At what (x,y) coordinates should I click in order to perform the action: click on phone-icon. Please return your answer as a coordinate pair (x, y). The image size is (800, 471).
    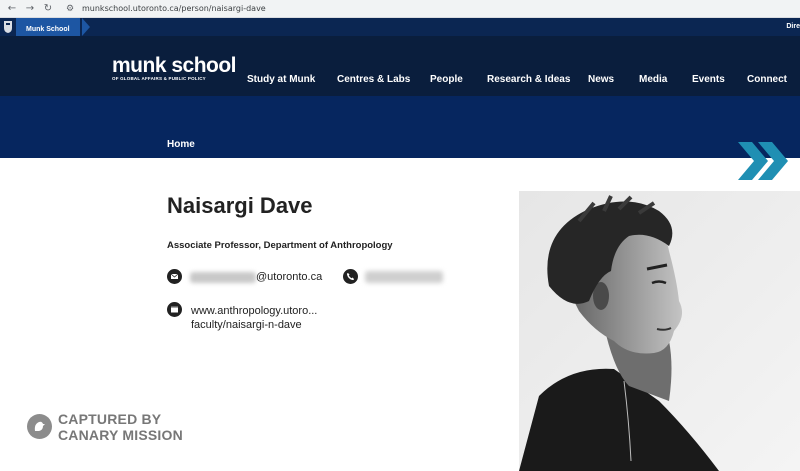
    Looking at the image, I should click on (350, 276).